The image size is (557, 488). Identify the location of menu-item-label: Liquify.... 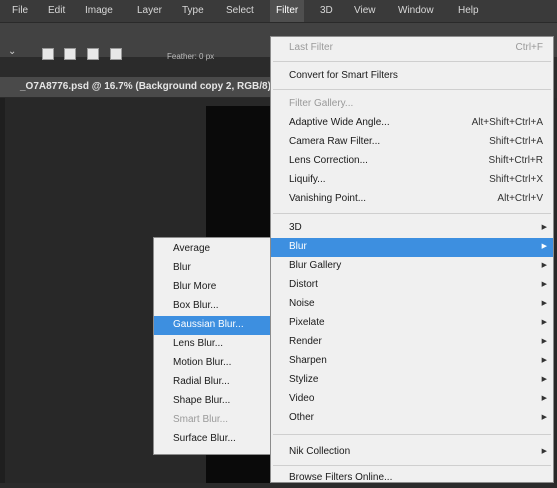
(307, 179).